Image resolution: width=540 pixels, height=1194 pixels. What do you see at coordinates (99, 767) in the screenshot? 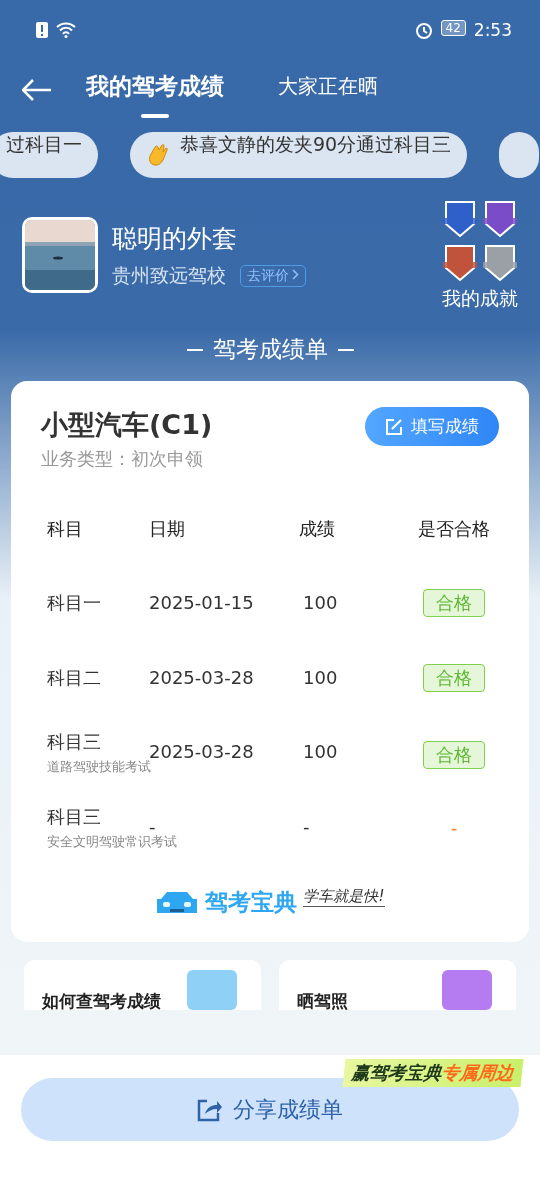
I see `subject-note: 道路驾驶技能考试` at bounding box center [99, 767].